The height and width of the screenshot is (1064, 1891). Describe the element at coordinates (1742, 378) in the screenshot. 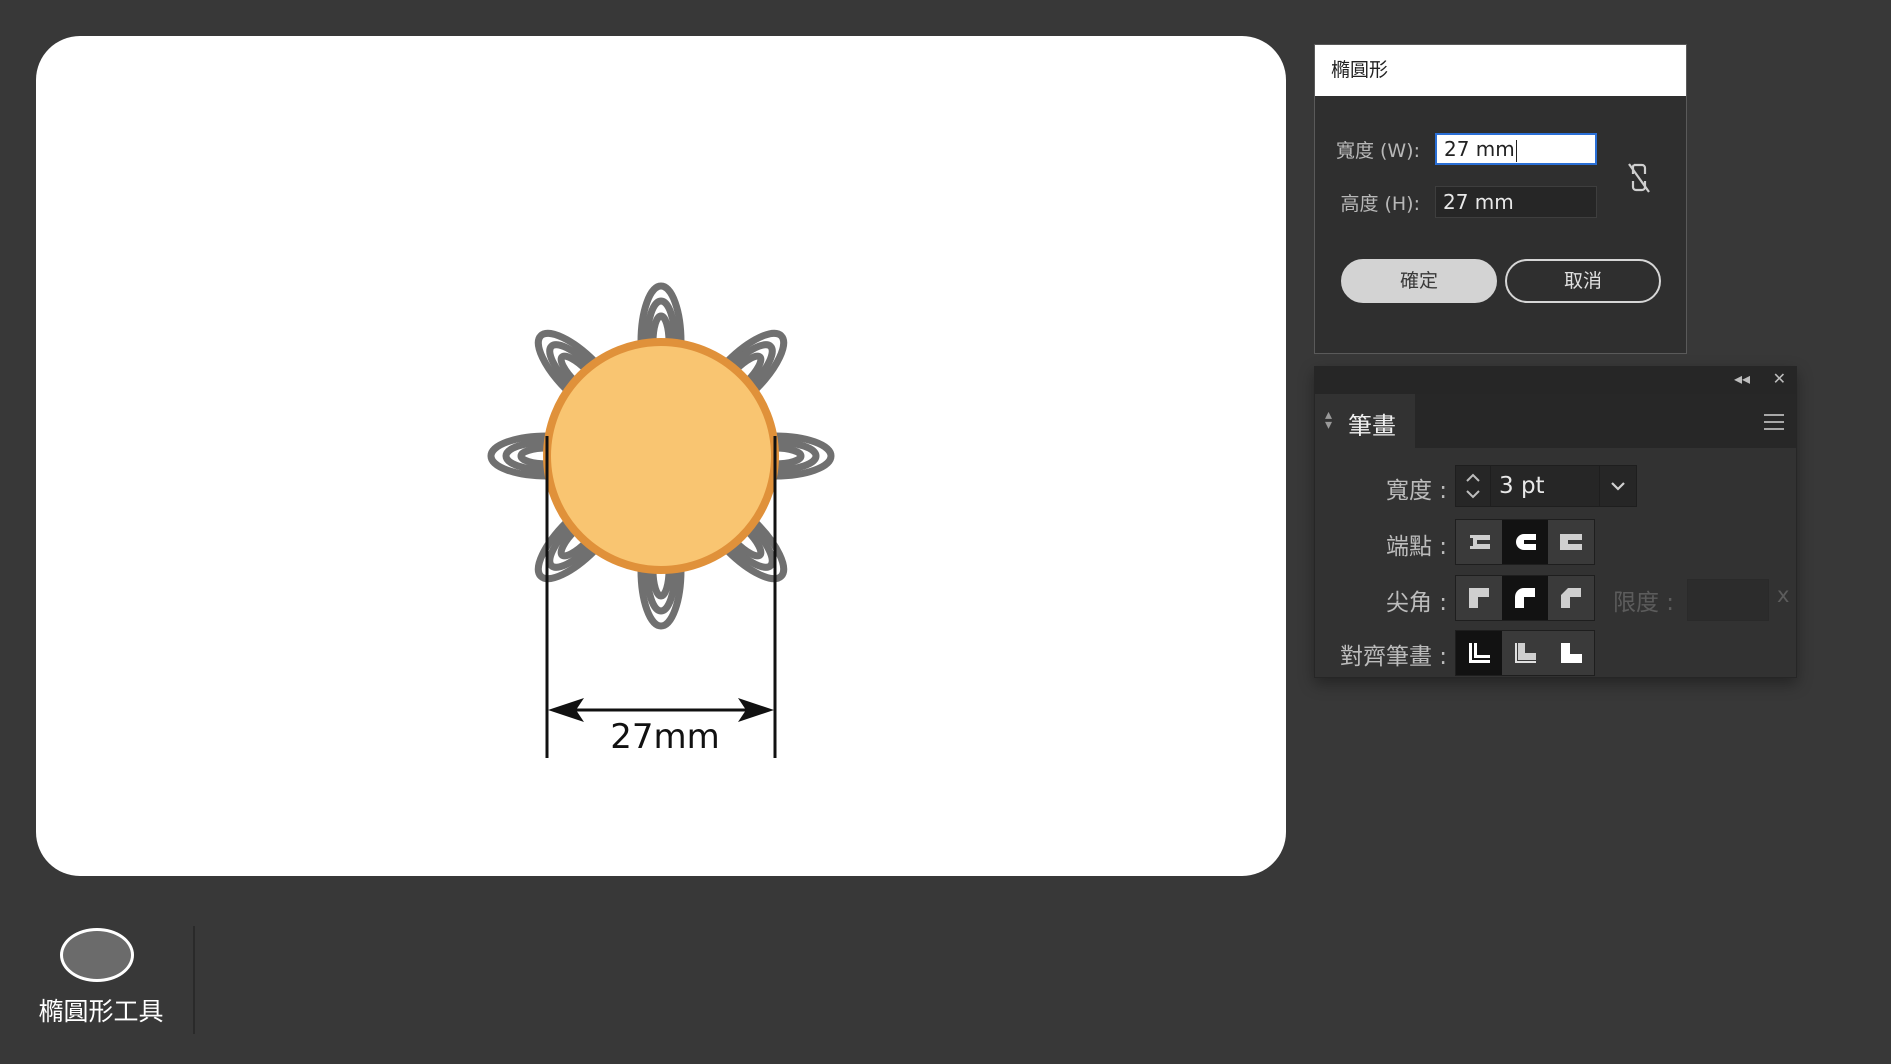

I see `collapse-icon: ◂◂` at that location.